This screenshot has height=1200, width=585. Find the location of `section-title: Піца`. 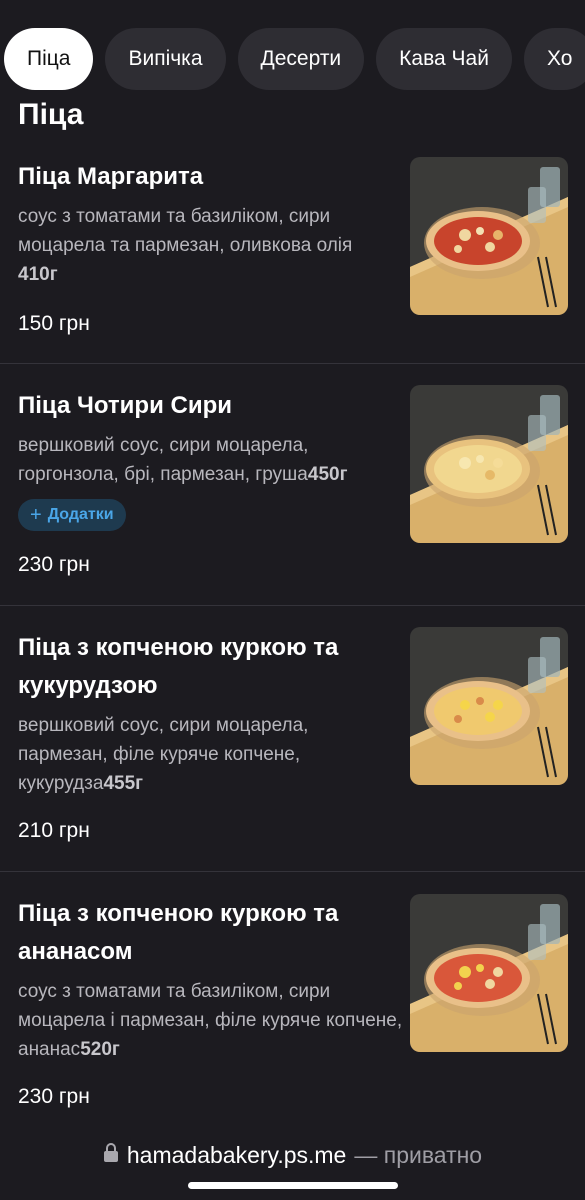

section-title: Піца is located at coordinates (51, 114).